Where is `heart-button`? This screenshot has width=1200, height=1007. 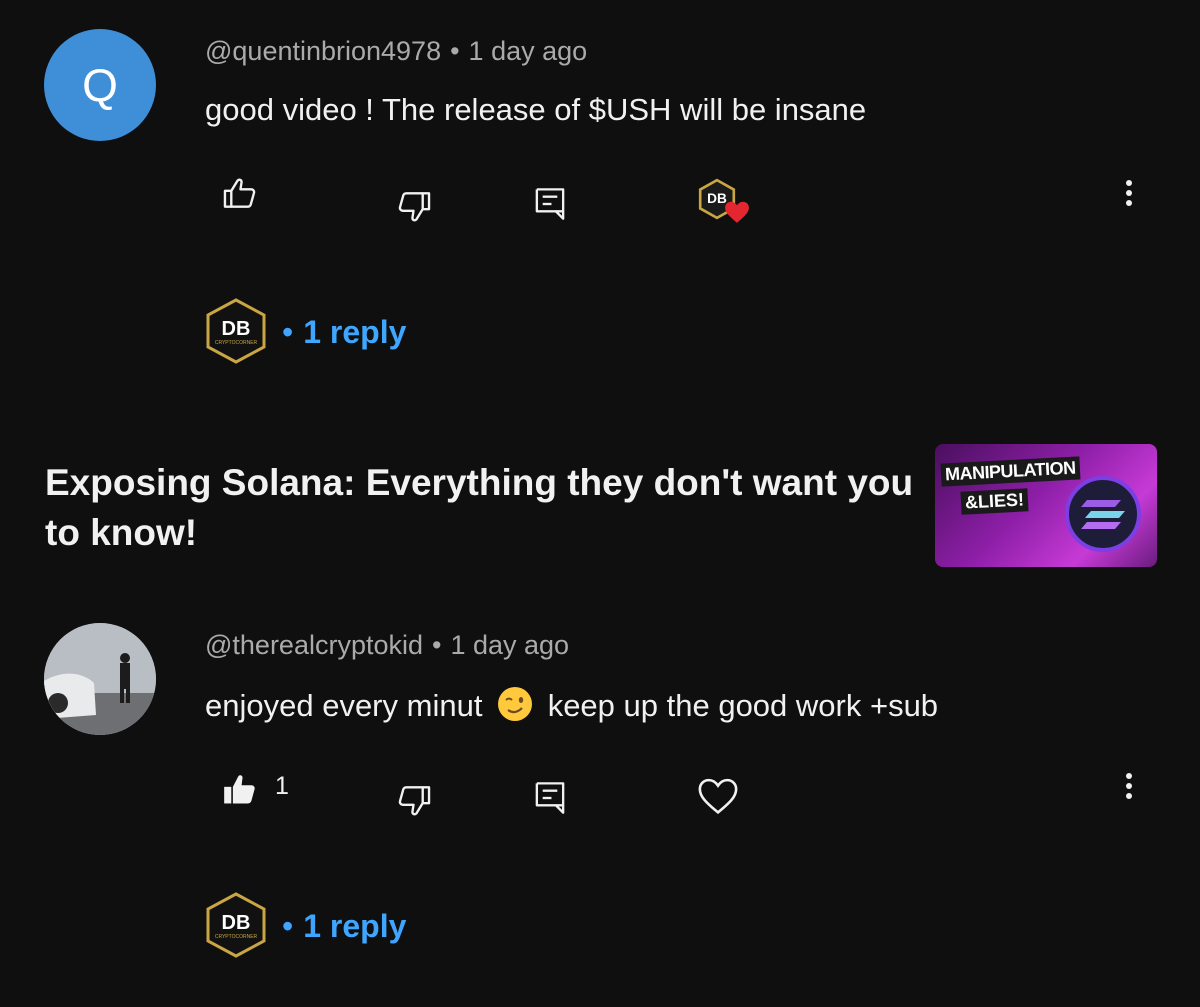 heart-button is located at coordinates (718, 796).